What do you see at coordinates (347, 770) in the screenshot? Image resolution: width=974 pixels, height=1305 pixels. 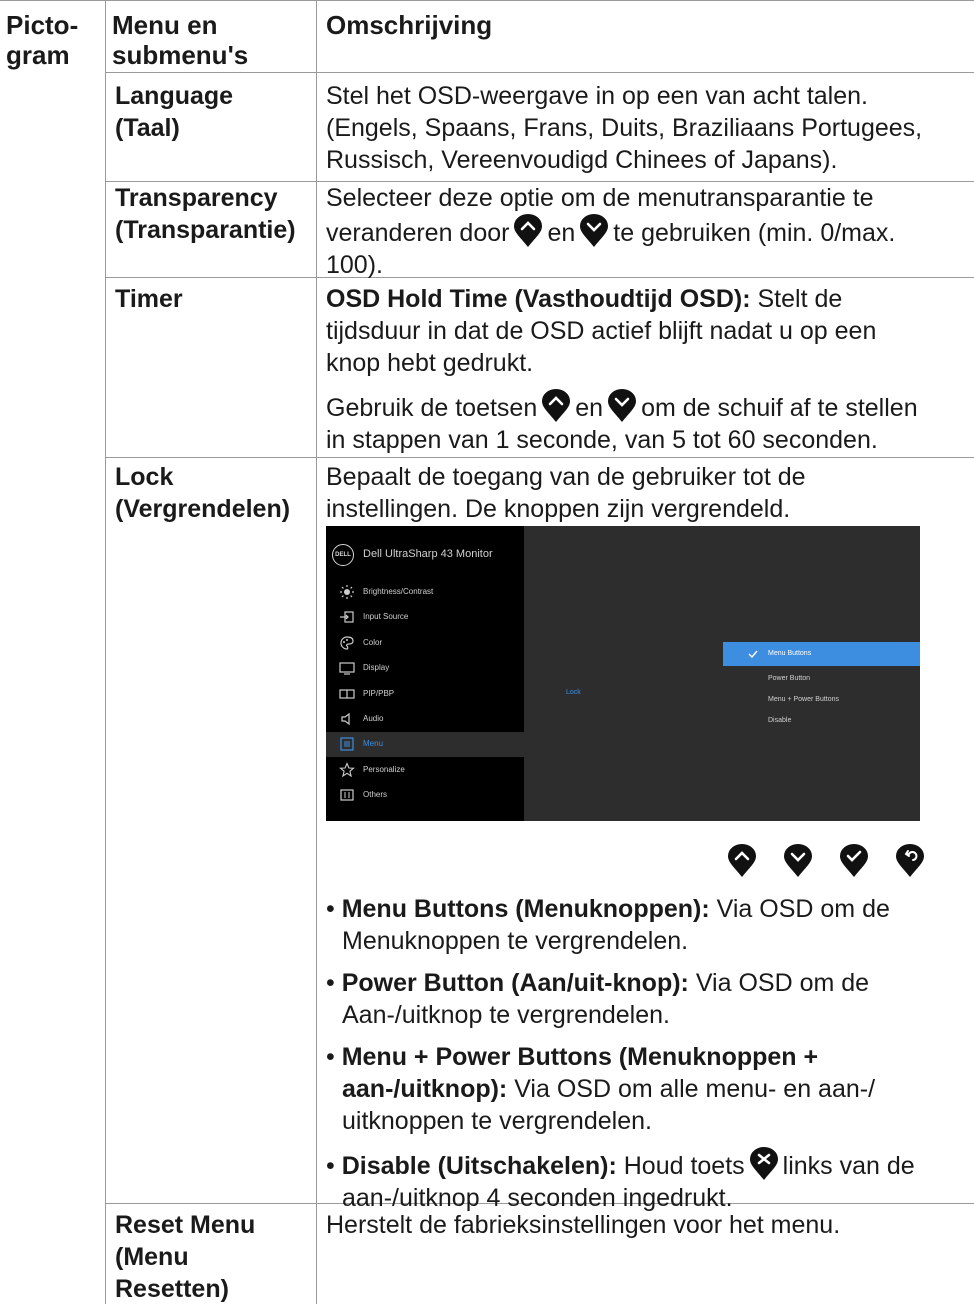 I see `personalize-icon` at bounding box center [347, 770].